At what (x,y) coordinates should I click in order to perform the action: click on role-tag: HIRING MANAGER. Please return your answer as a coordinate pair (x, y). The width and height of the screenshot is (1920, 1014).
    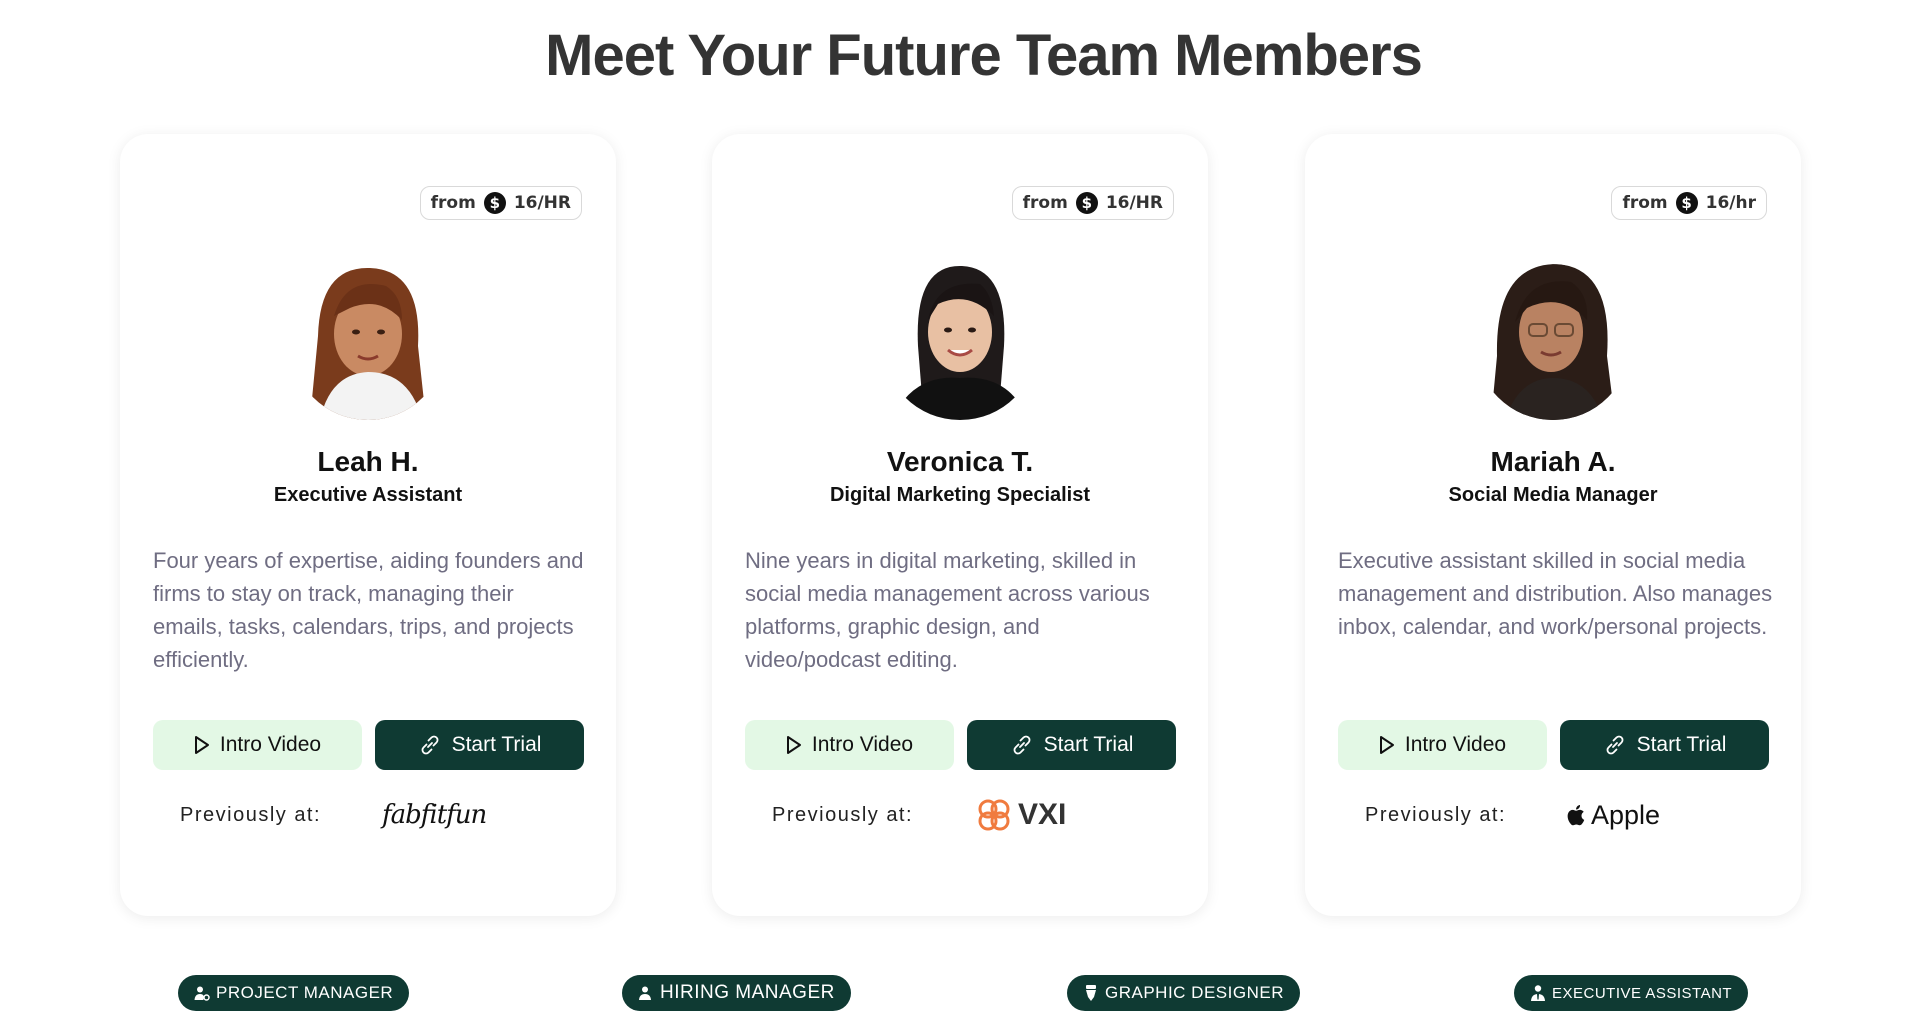
    Looking at the image, I should click on (736, 993).